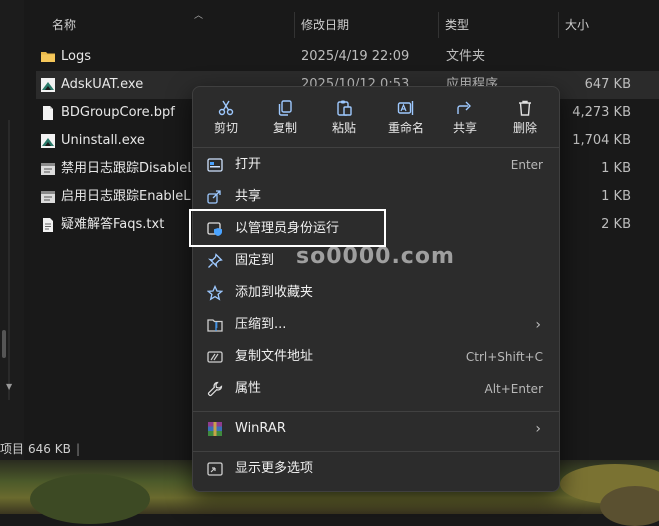  Describe the element at coordinates (215, 429) in the screenshot. I see `winrar-icon` at that location.